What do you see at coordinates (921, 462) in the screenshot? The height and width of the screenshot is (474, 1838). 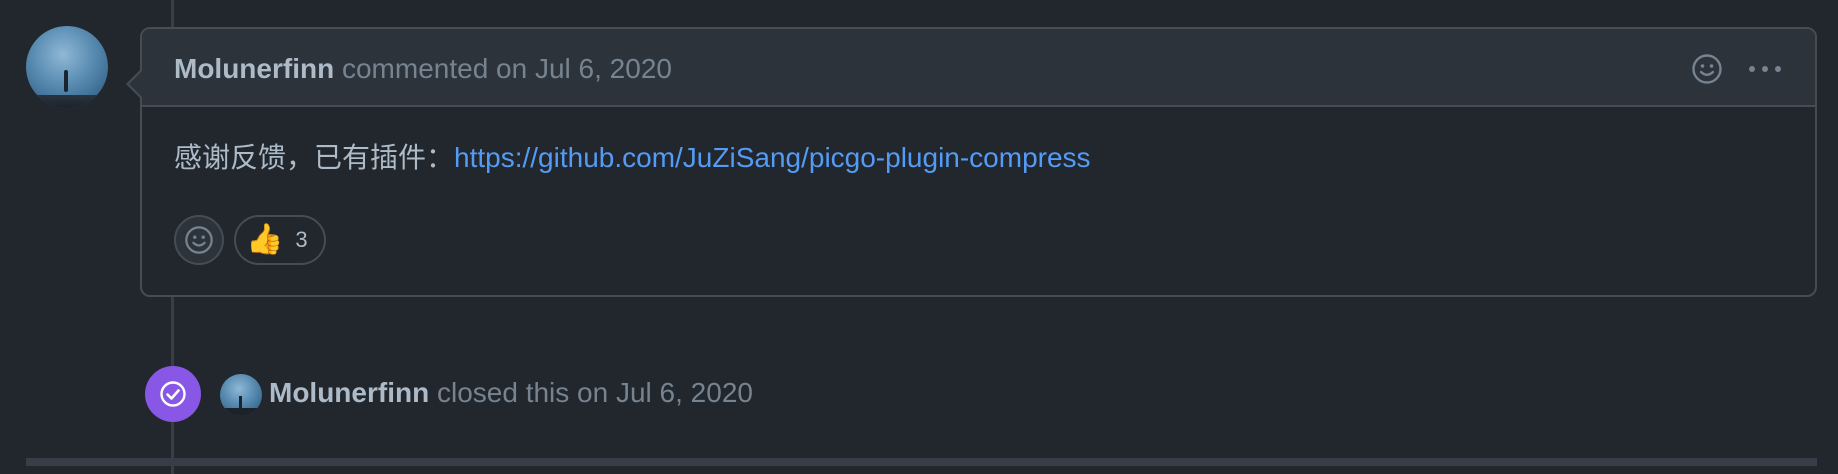 I see `timeline-divider` at bounding box center [921, 462].